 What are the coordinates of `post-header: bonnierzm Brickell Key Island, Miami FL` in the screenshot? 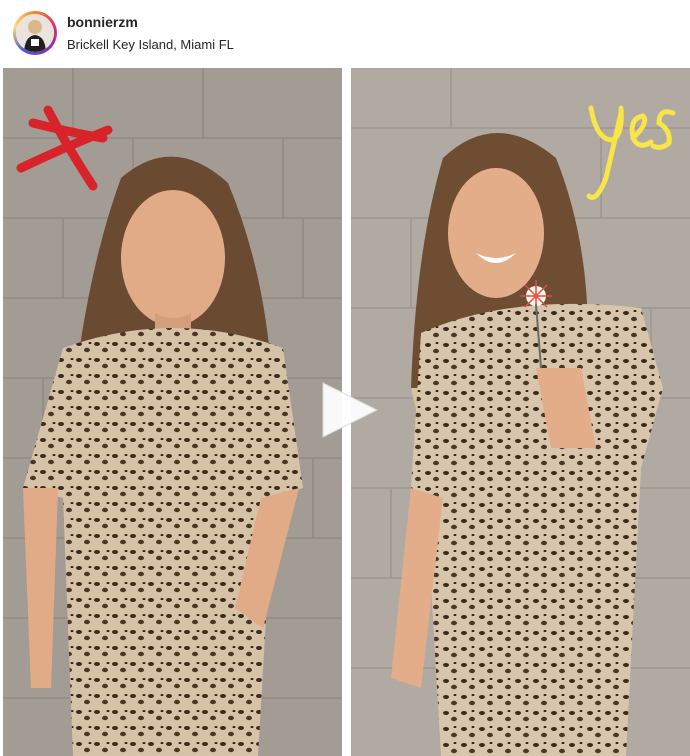 It's located at (345, 33).